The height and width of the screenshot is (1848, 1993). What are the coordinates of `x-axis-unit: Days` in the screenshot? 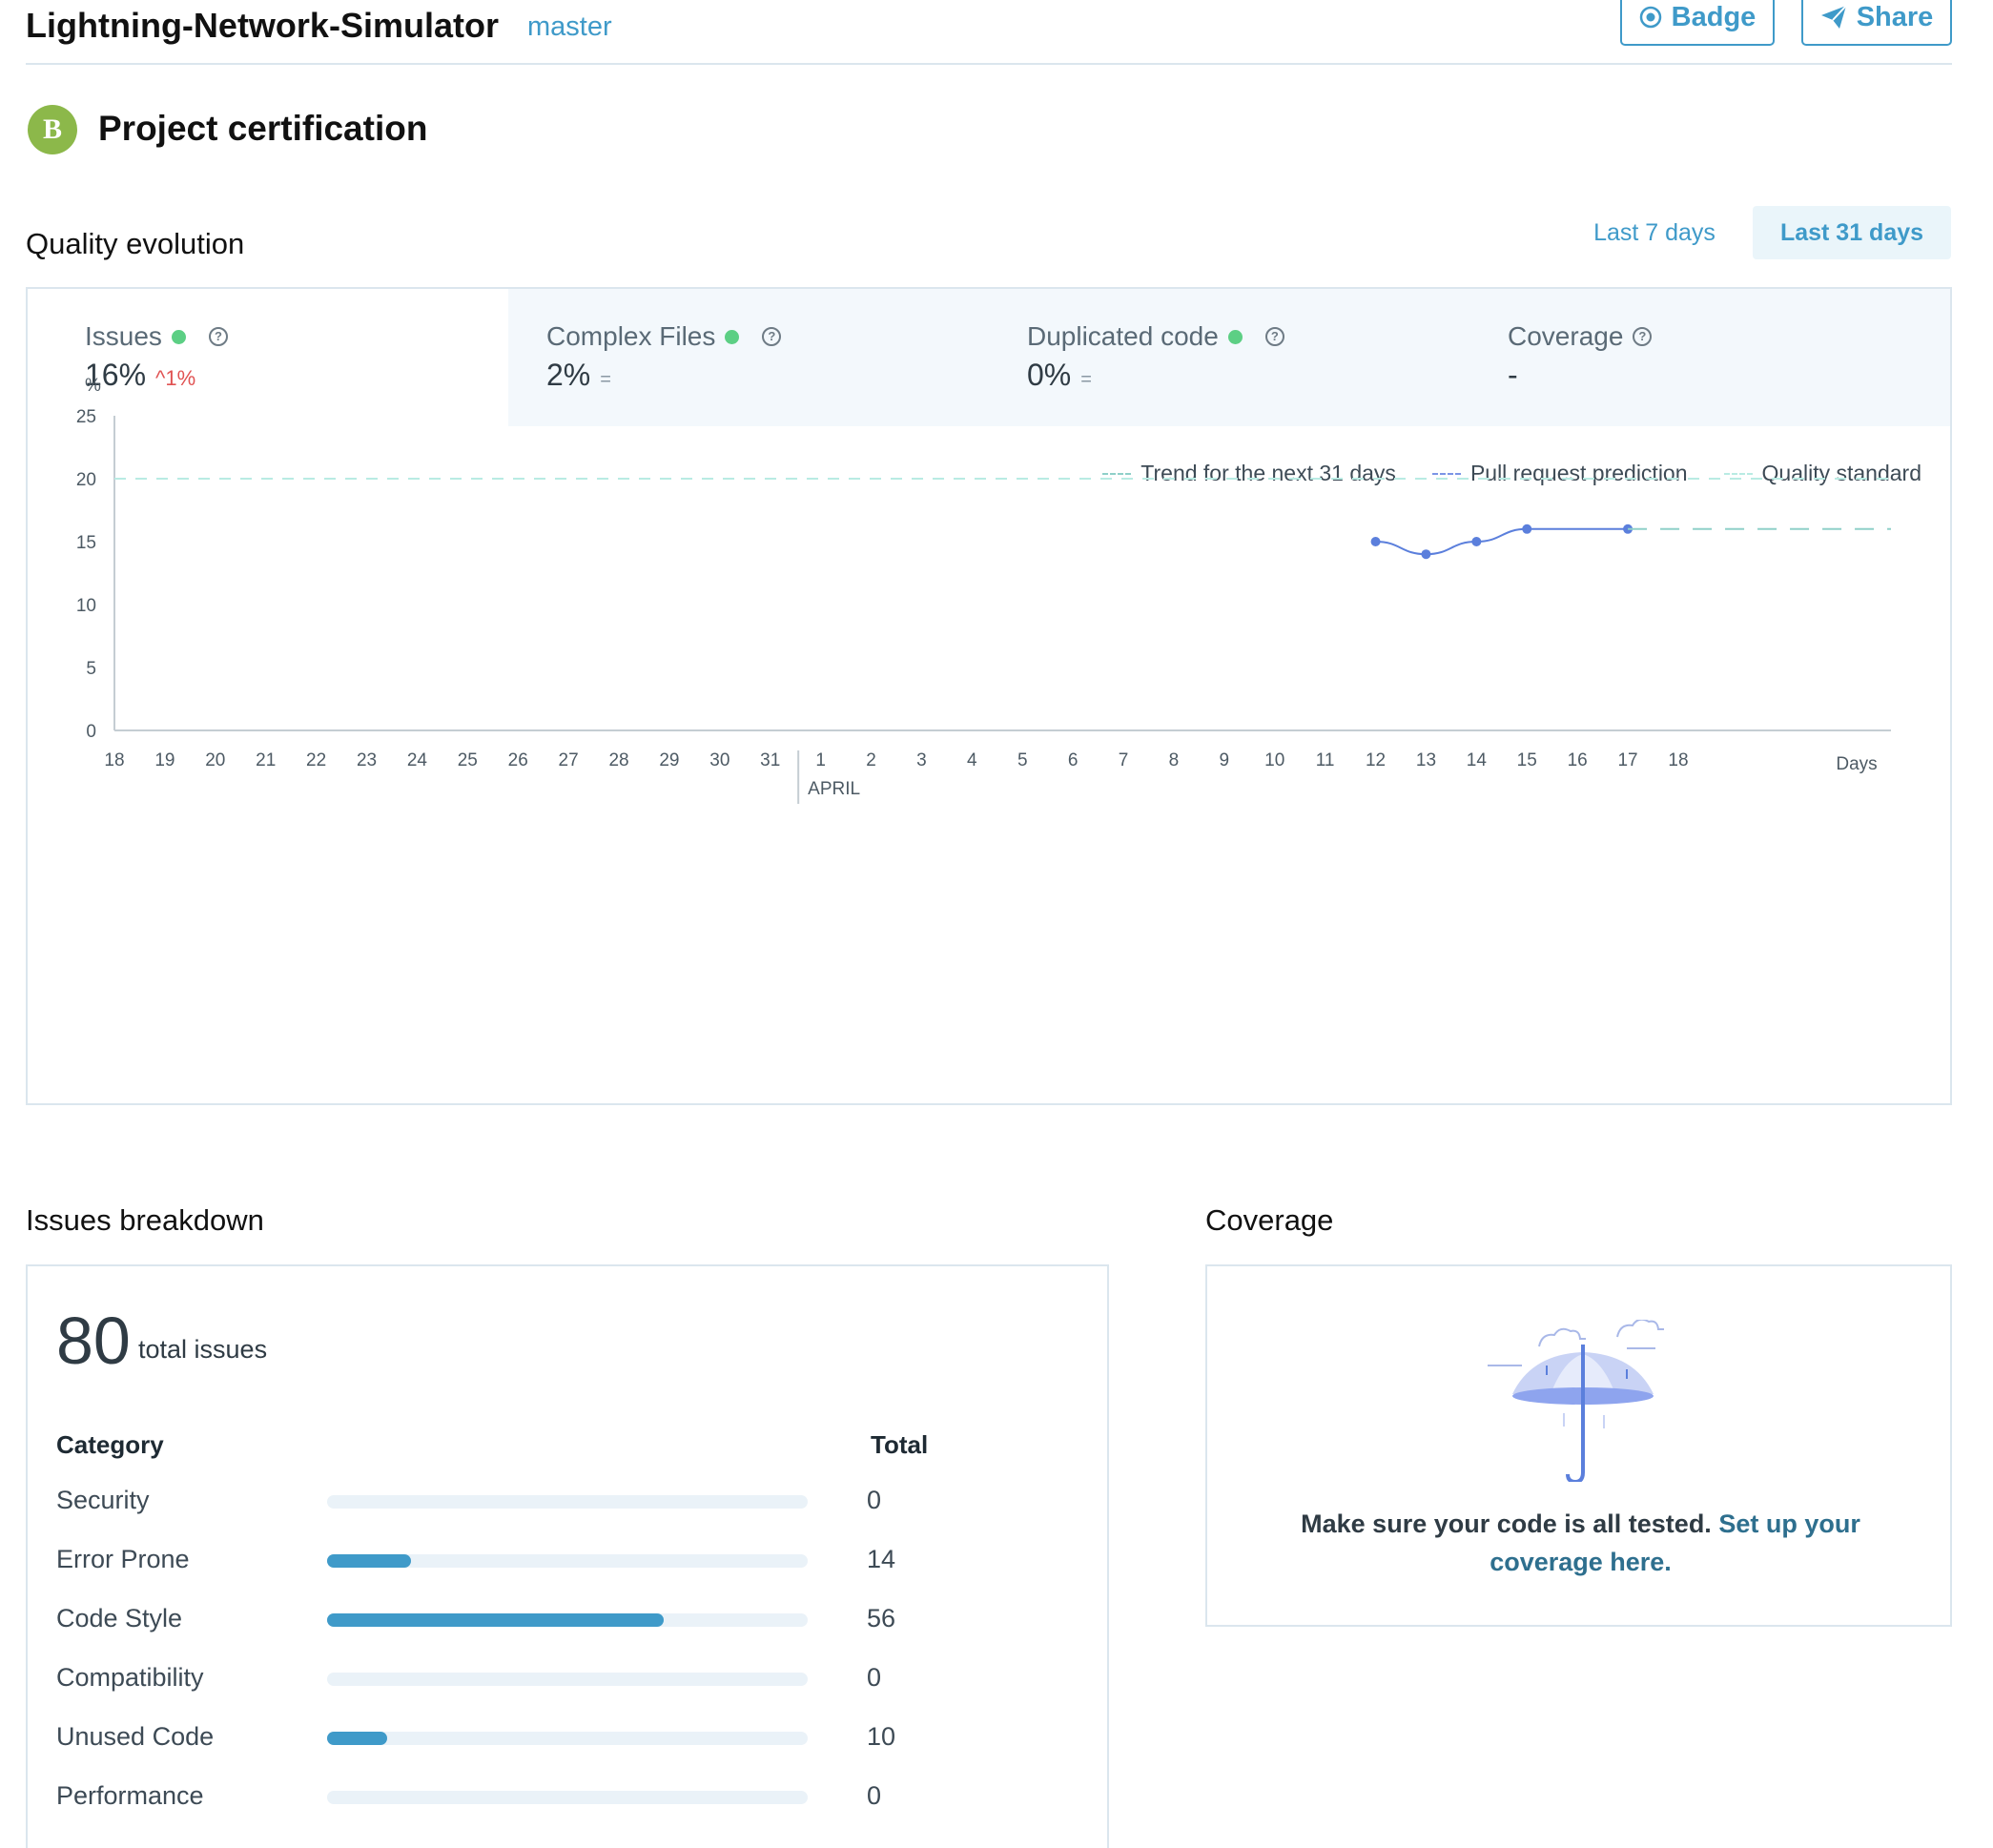 It's located at (1856, 764).